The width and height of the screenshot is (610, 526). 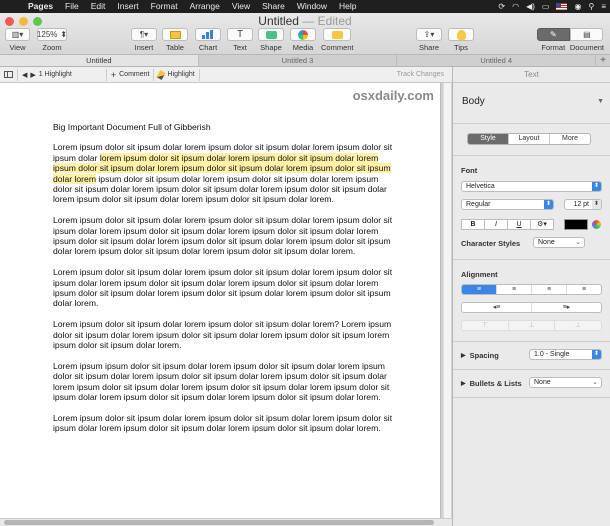 I want to click on media-button: Media, so click(x=303, y=40).